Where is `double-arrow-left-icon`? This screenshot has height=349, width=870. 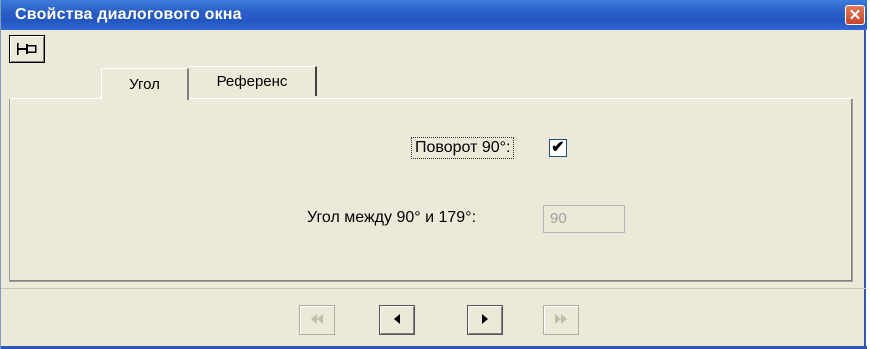 double-arrow-left-icon is located at coordinates (317, 320).